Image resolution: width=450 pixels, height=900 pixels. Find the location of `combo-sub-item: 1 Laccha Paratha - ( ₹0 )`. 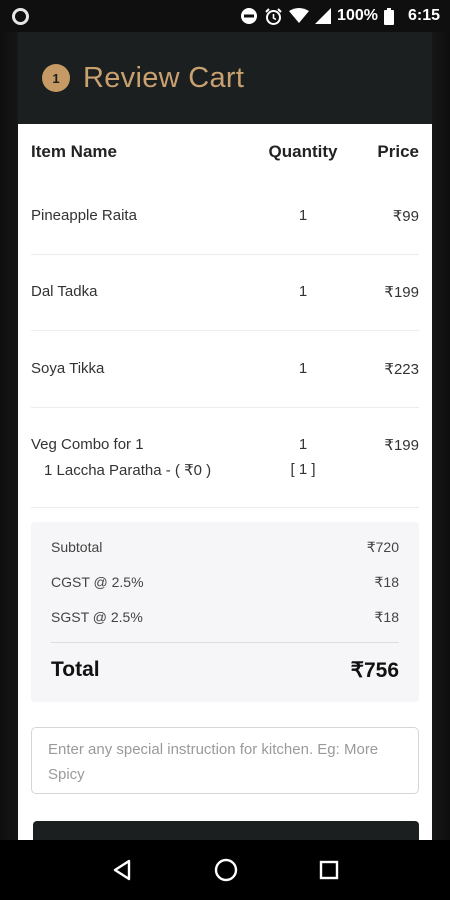

combo-sub-item: 1 Laccha Paratha - ( ₹0 ) is located at coordinates (128, 470).